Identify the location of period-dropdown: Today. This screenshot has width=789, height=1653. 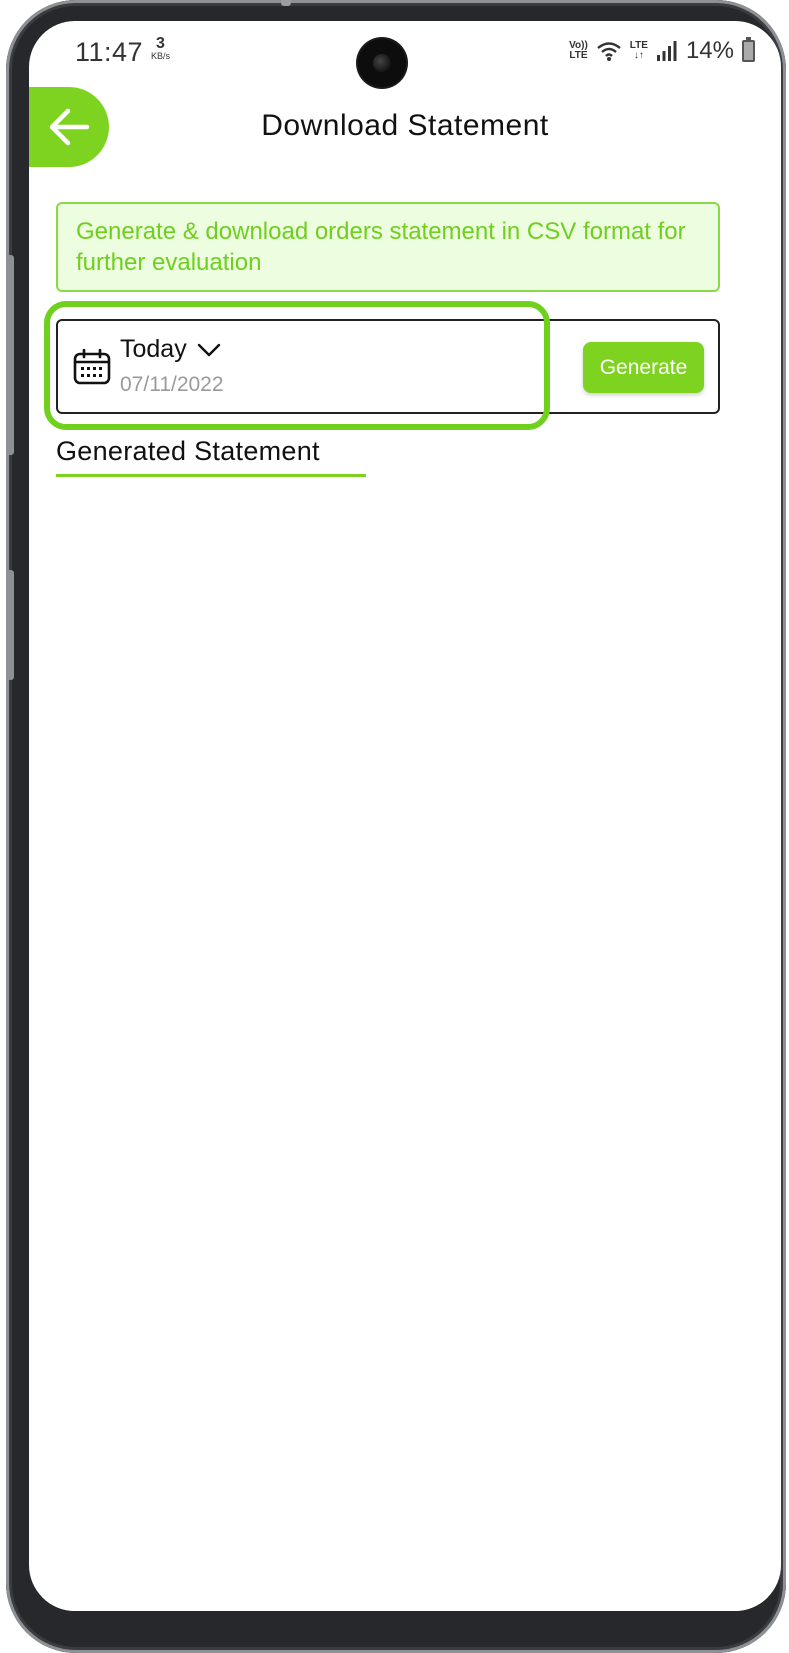
(170, 349).